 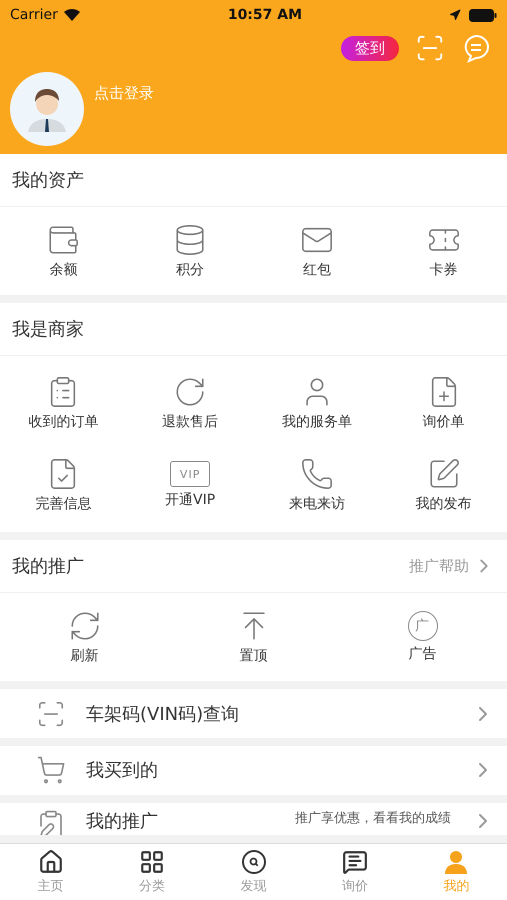 I want to click on list-row: 我的推广 推广享优惠，看看我的成绩, so click(x=253, y=818).